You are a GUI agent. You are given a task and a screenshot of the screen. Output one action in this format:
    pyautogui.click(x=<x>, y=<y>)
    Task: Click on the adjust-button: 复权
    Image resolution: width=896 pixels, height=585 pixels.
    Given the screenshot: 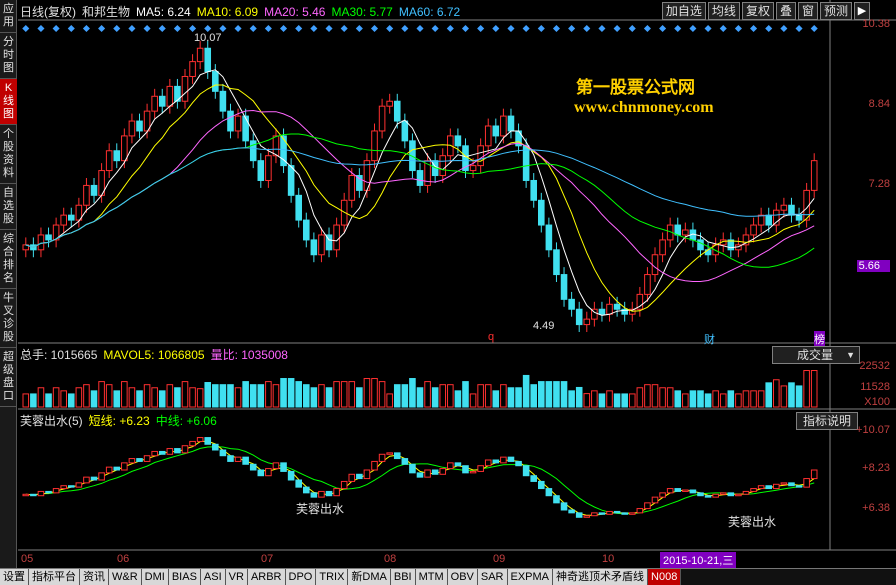 What is the action you would take?
    pyautogui.click(x=757, y=11)
    